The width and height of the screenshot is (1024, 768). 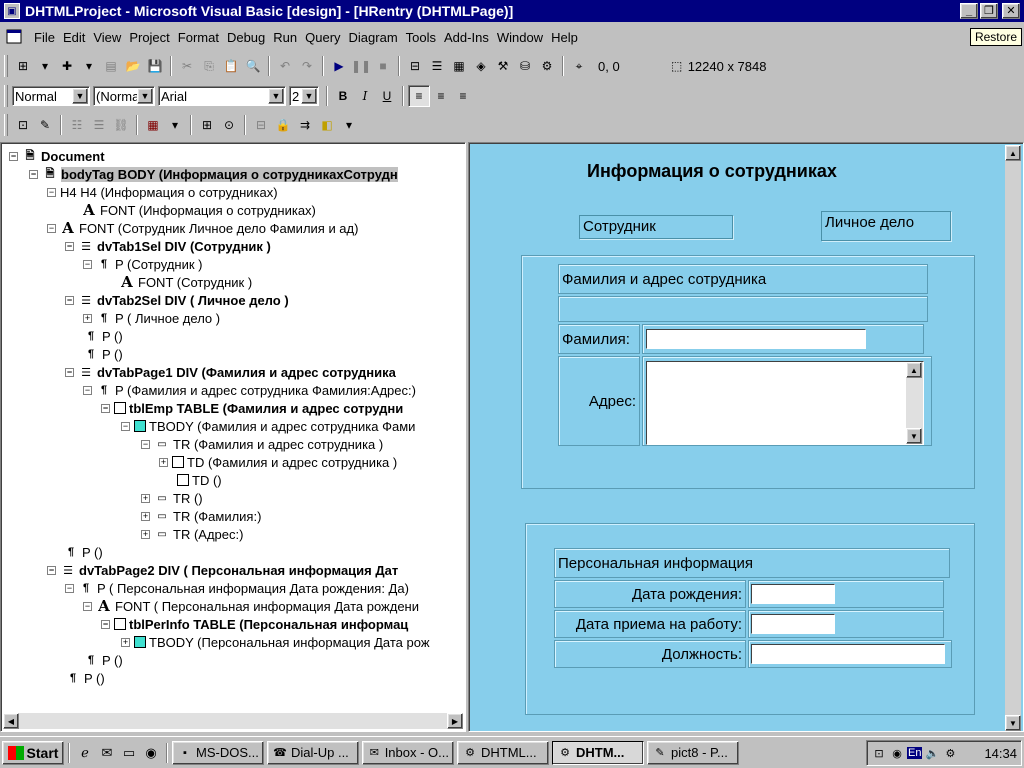 I want to click on outlook-icon: ✉, so click(x=107, y=753).